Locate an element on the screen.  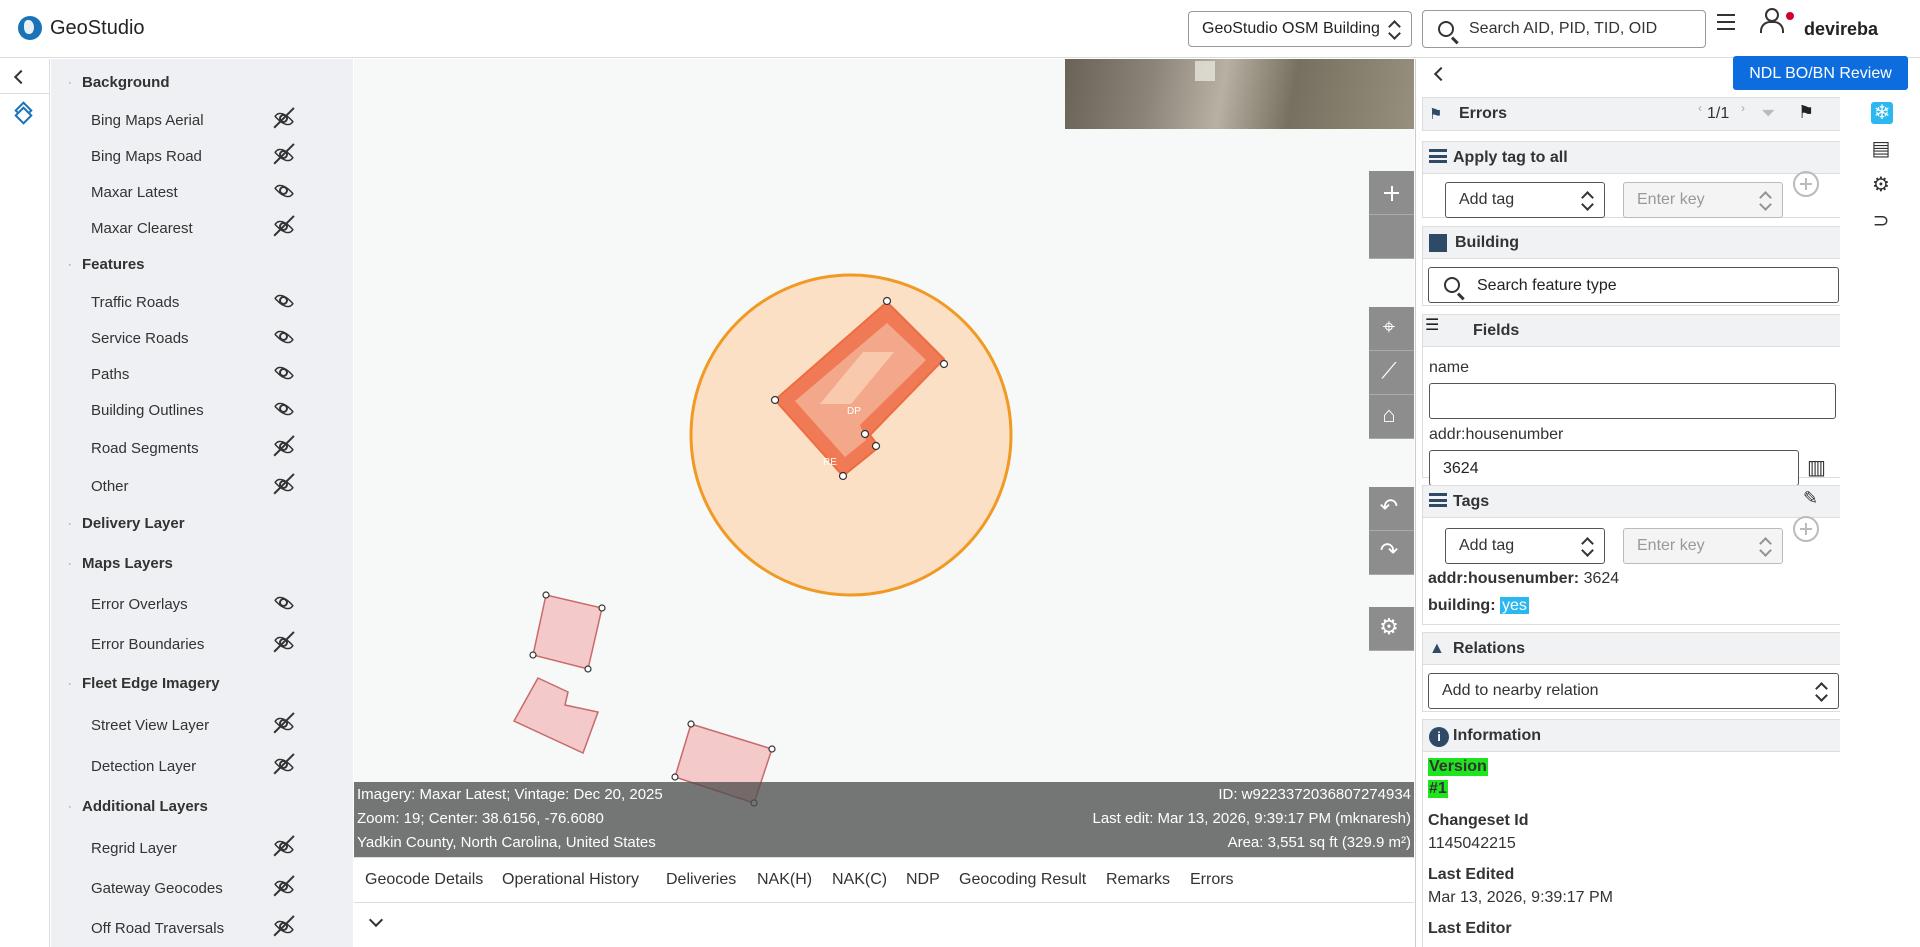
collapse-chevron-icon is located at coordinates (21, 77).